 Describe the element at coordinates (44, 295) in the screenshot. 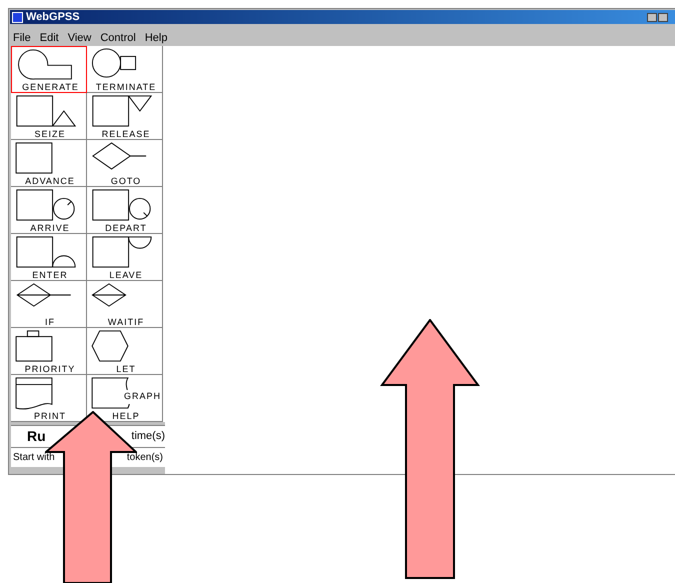

I see `if-block-icon` at that location.